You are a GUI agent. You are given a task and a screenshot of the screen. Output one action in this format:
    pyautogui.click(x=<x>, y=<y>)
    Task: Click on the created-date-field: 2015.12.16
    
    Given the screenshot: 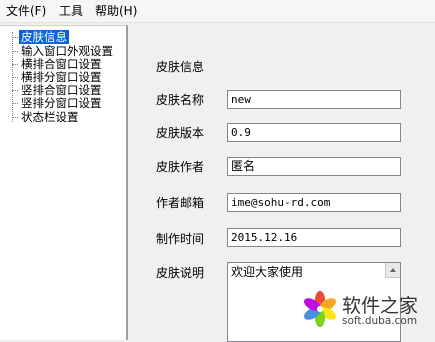 What is the action you would take?
    pyautogui.click(x=314, y=237)
    